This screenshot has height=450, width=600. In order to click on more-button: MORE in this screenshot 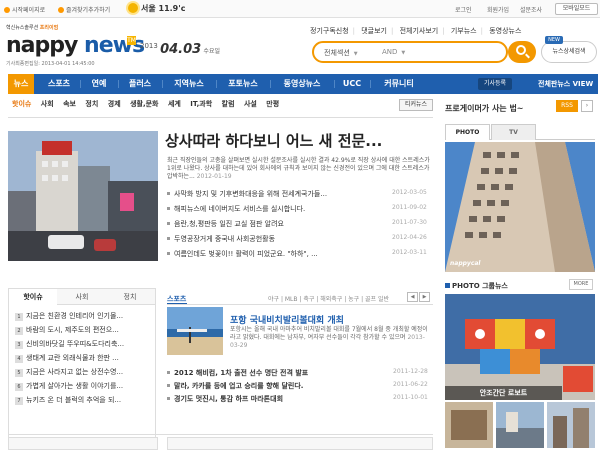, I will do `click(581, 284)`.